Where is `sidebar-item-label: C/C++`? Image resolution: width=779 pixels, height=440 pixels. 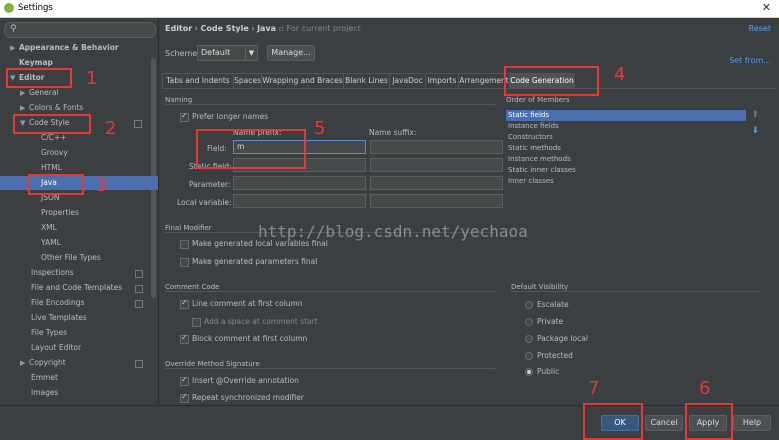
sidebar-item-label: C/C++ is located at coordinates (54, 137).